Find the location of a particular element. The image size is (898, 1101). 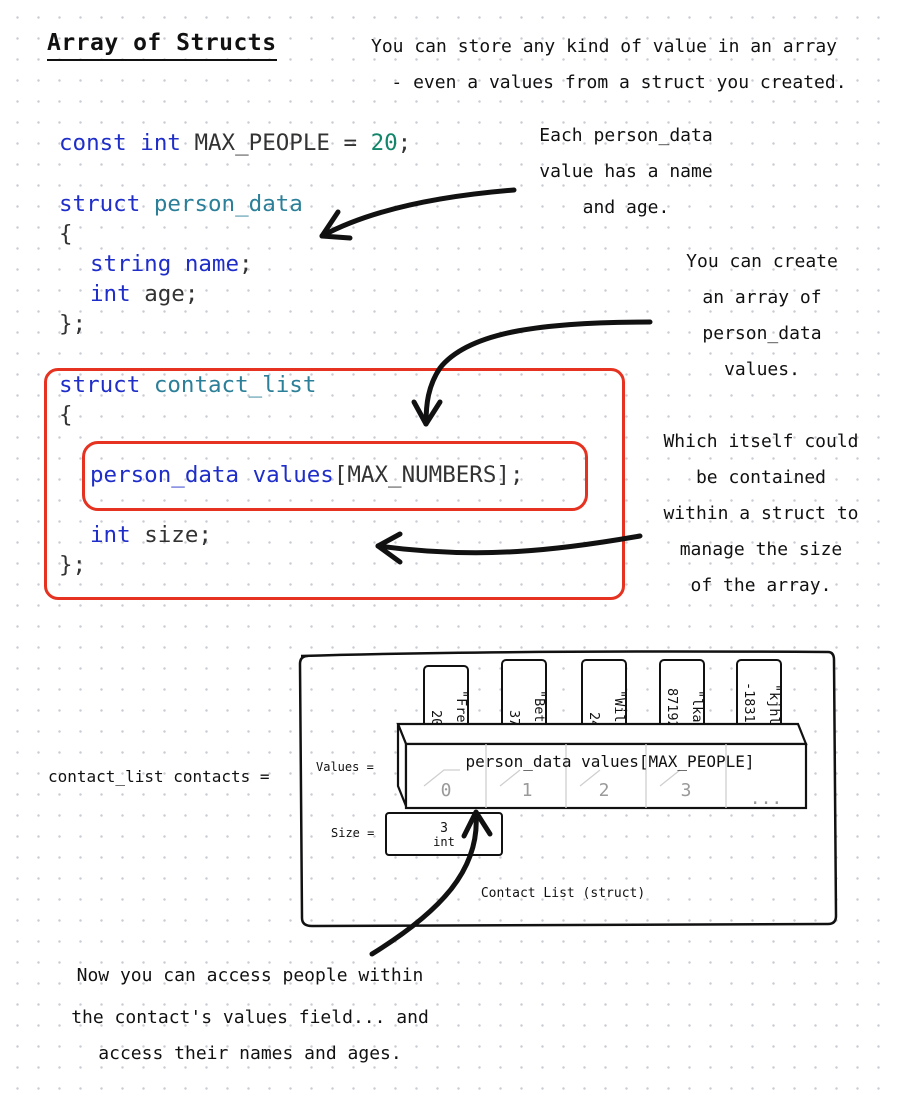

card-3-age: 87192 is located at coordinates (672, 708).